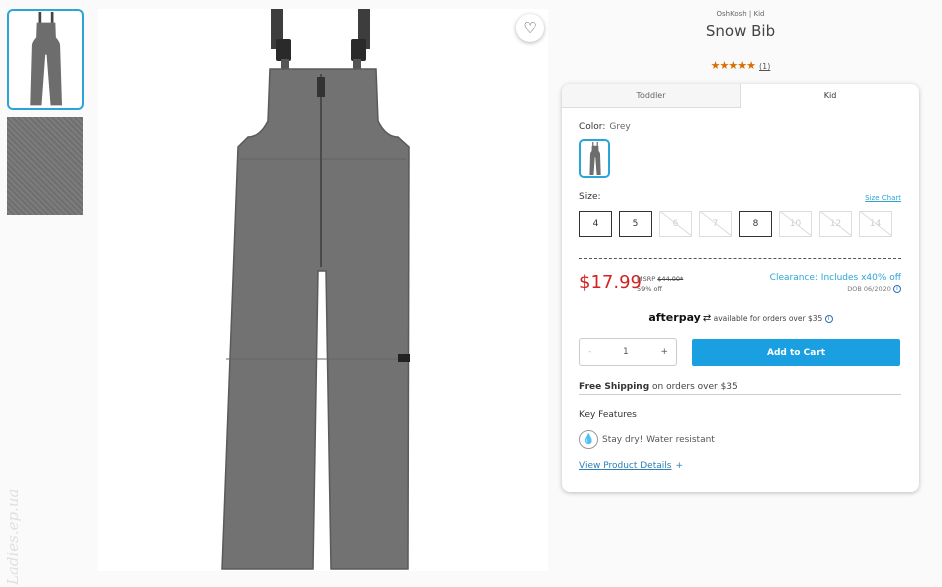  I want to click on size-range-tabs: Toddler Kid, so click(740, 96).